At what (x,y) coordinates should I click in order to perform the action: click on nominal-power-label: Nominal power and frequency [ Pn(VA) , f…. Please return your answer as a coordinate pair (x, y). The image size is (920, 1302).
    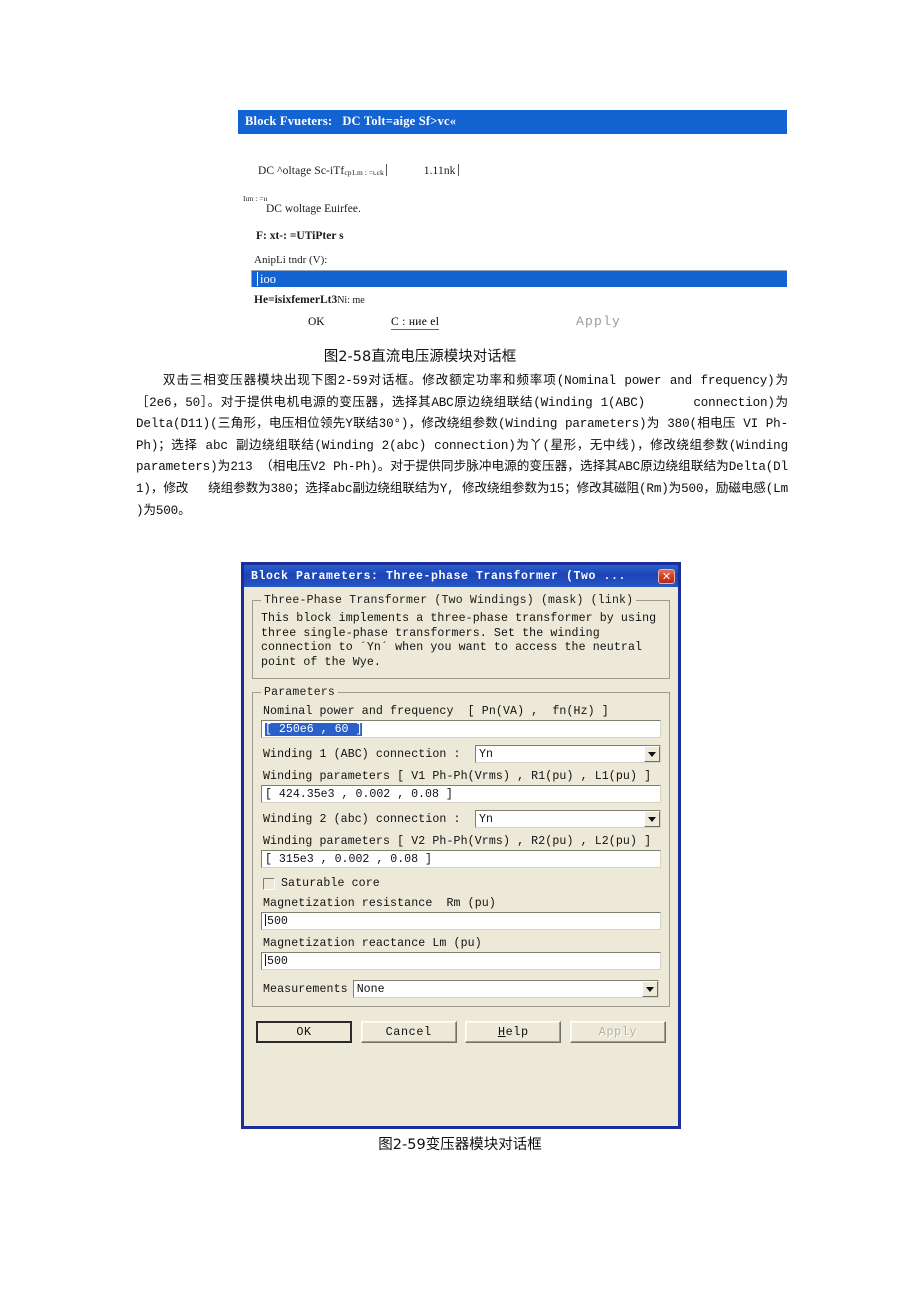
    Looking at the image, I should click on (436, 712).